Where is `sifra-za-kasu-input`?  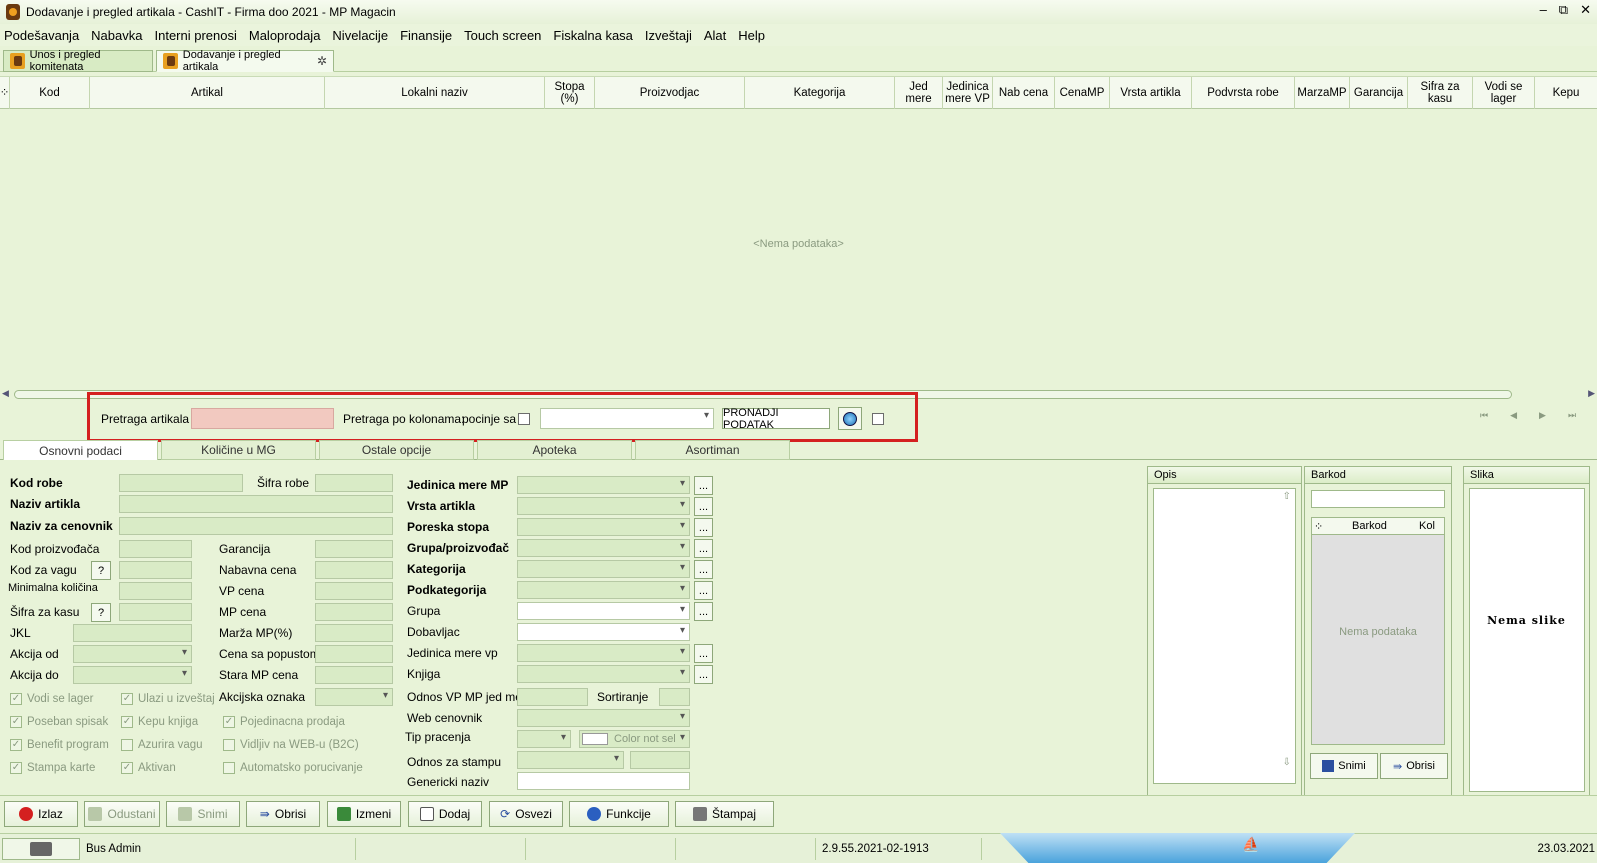 sifra-za-kasu-input is located at coordinates (155, 612).